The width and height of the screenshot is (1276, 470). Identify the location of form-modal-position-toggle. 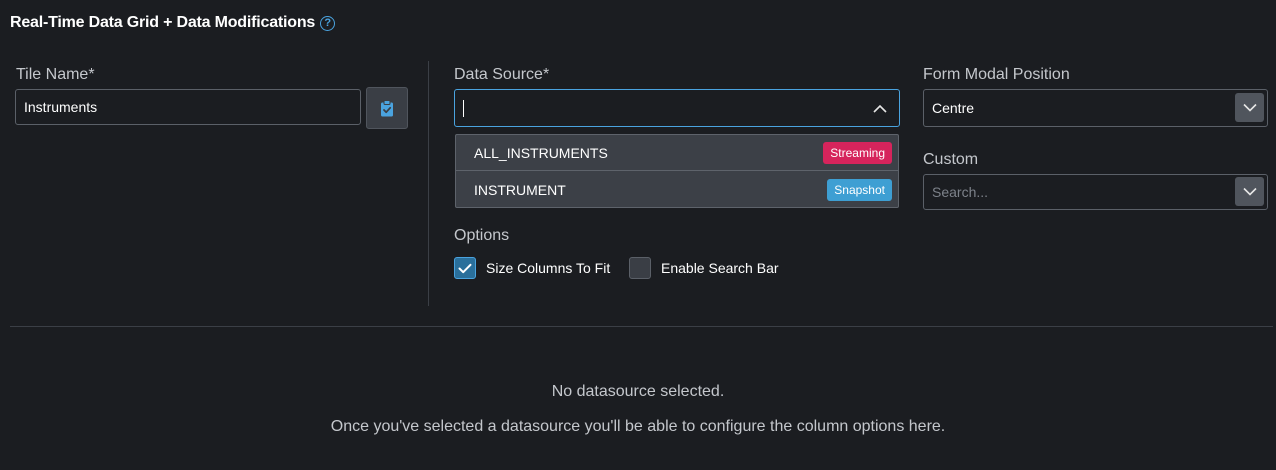
(1249, 107).